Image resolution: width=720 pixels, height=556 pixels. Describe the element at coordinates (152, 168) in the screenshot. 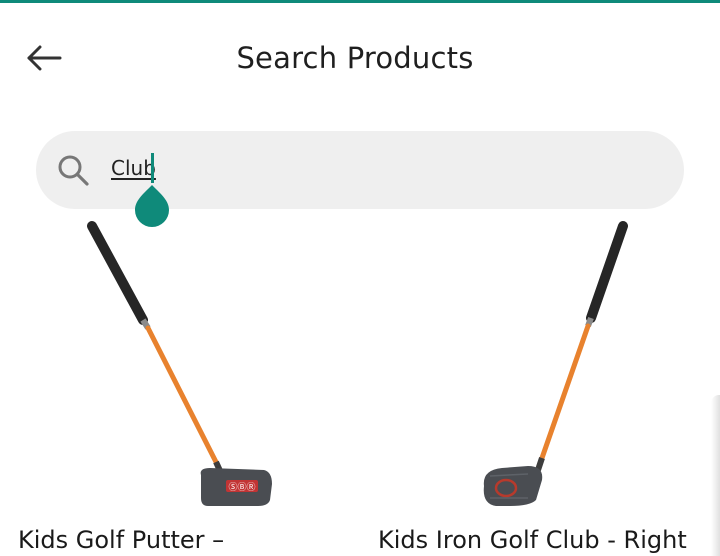

I see `text-cursor` at that location.